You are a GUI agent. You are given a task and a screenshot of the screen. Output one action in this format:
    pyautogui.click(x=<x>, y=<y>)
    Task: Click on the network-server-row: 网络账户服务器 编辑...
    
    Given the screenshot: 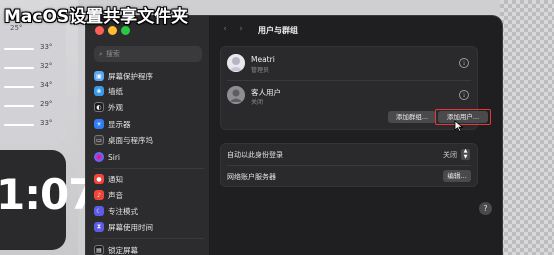 What is the action you would take?
    pyautogui.click(x=349, y=176)
    